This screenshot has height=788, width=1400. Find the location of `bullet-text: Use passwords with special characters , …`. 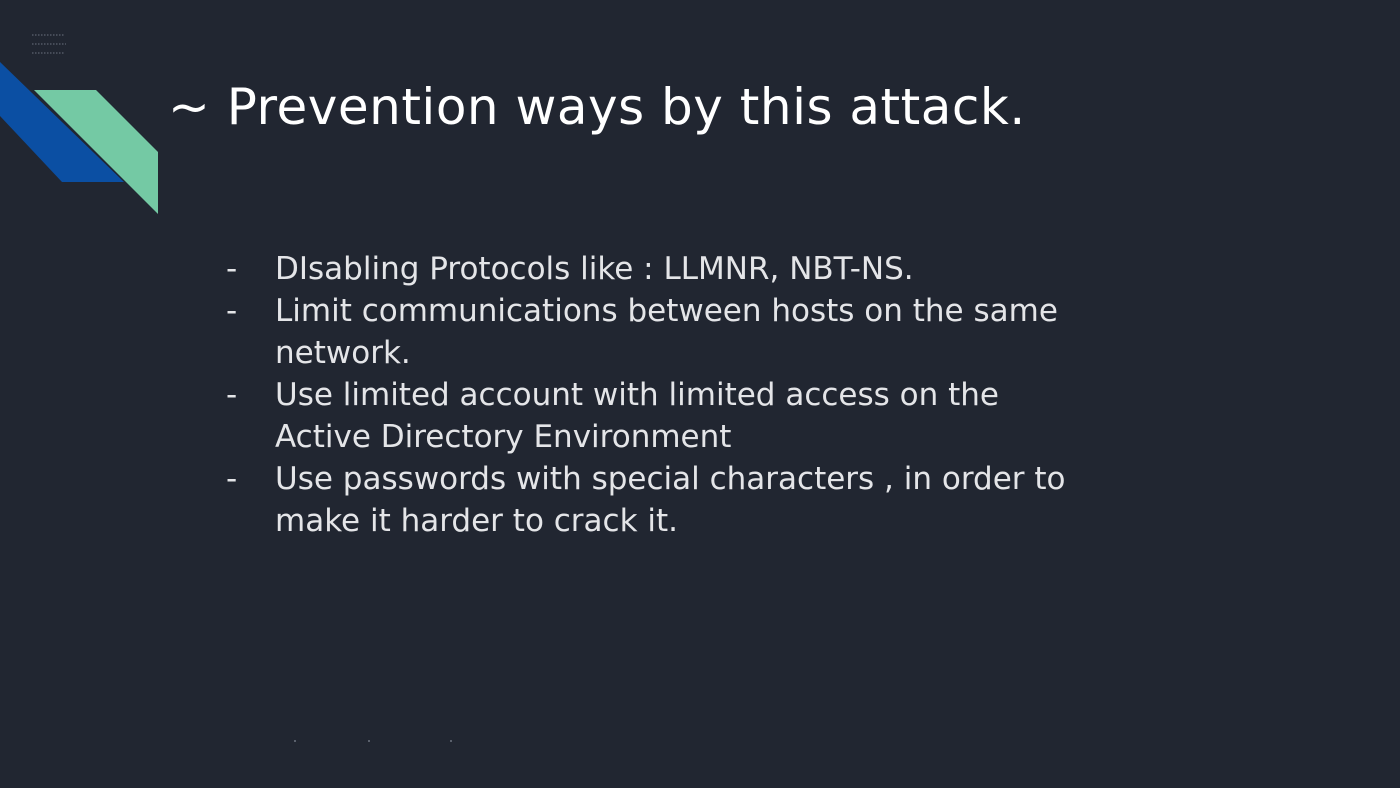

bullet-text: Use passwords with special characters , … is located at coordinates (670, 500).